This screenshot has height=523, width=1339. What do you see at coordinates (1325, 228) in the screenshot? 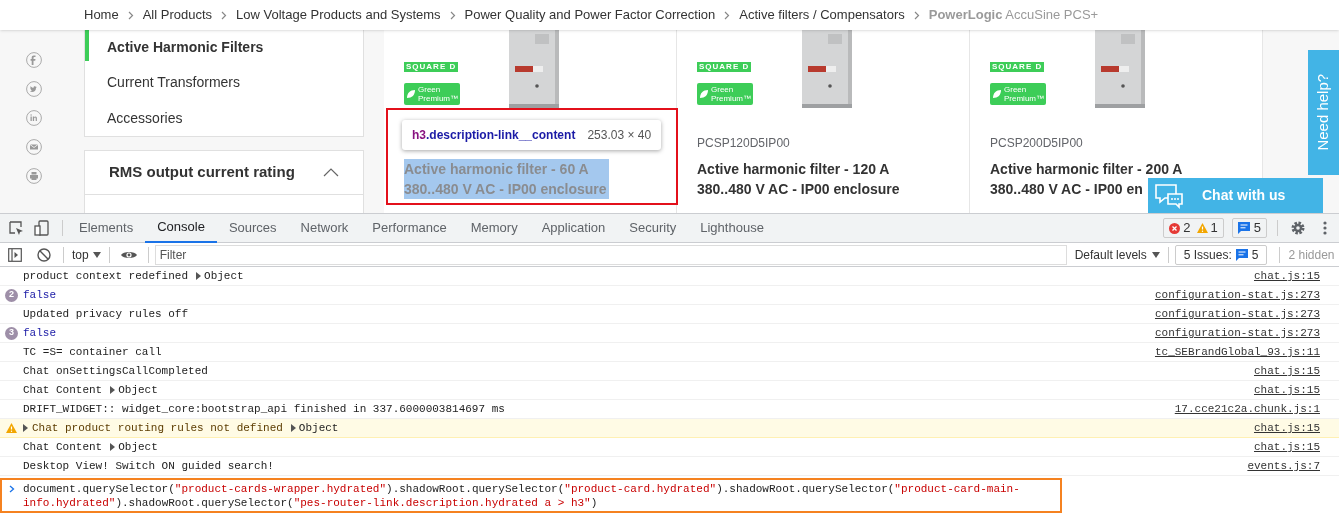
I see `more-options-icon` at bounding box center [1325, 228].